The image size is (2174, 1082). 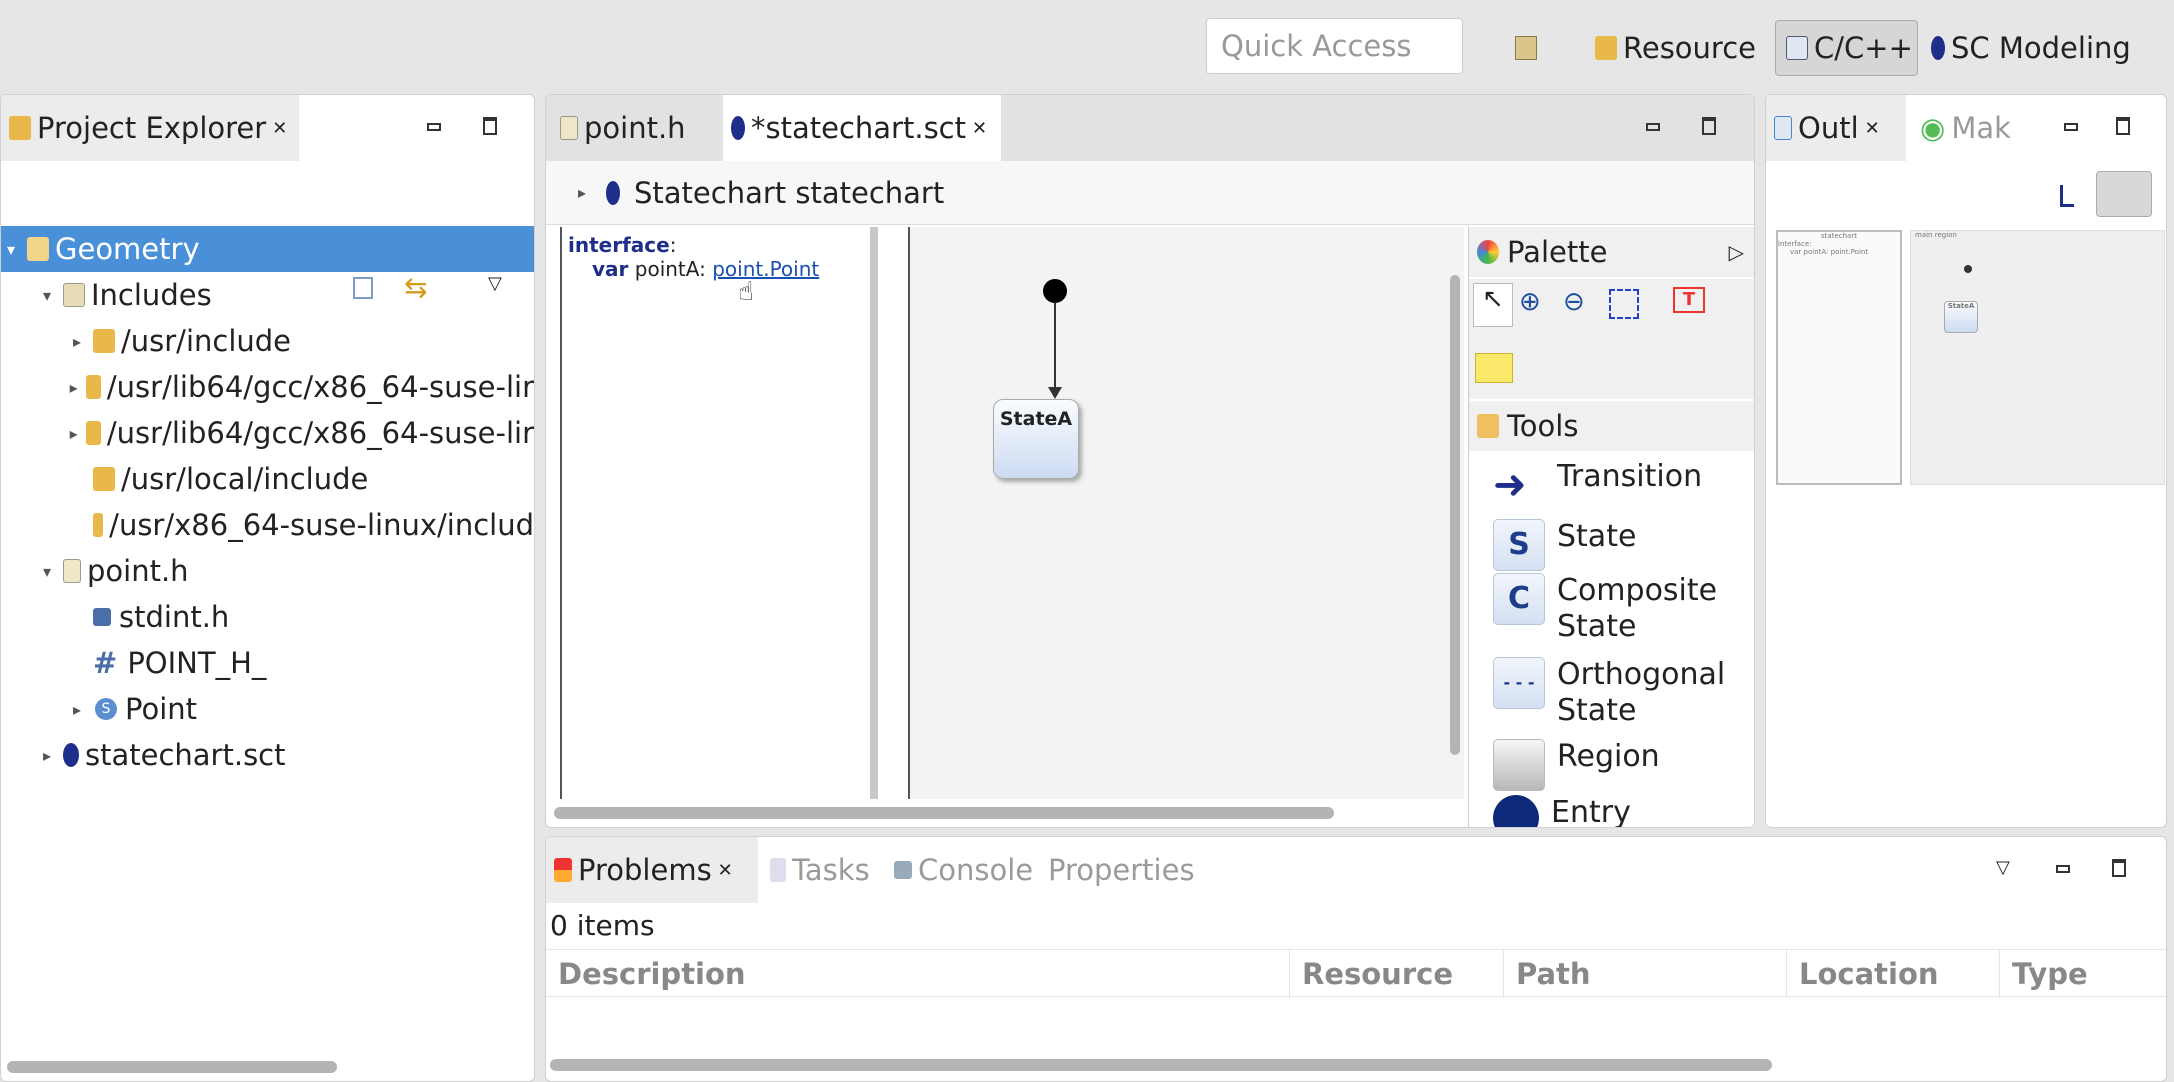 I want to click on perspective-resource: Resource, so click(x=1675, y=48).